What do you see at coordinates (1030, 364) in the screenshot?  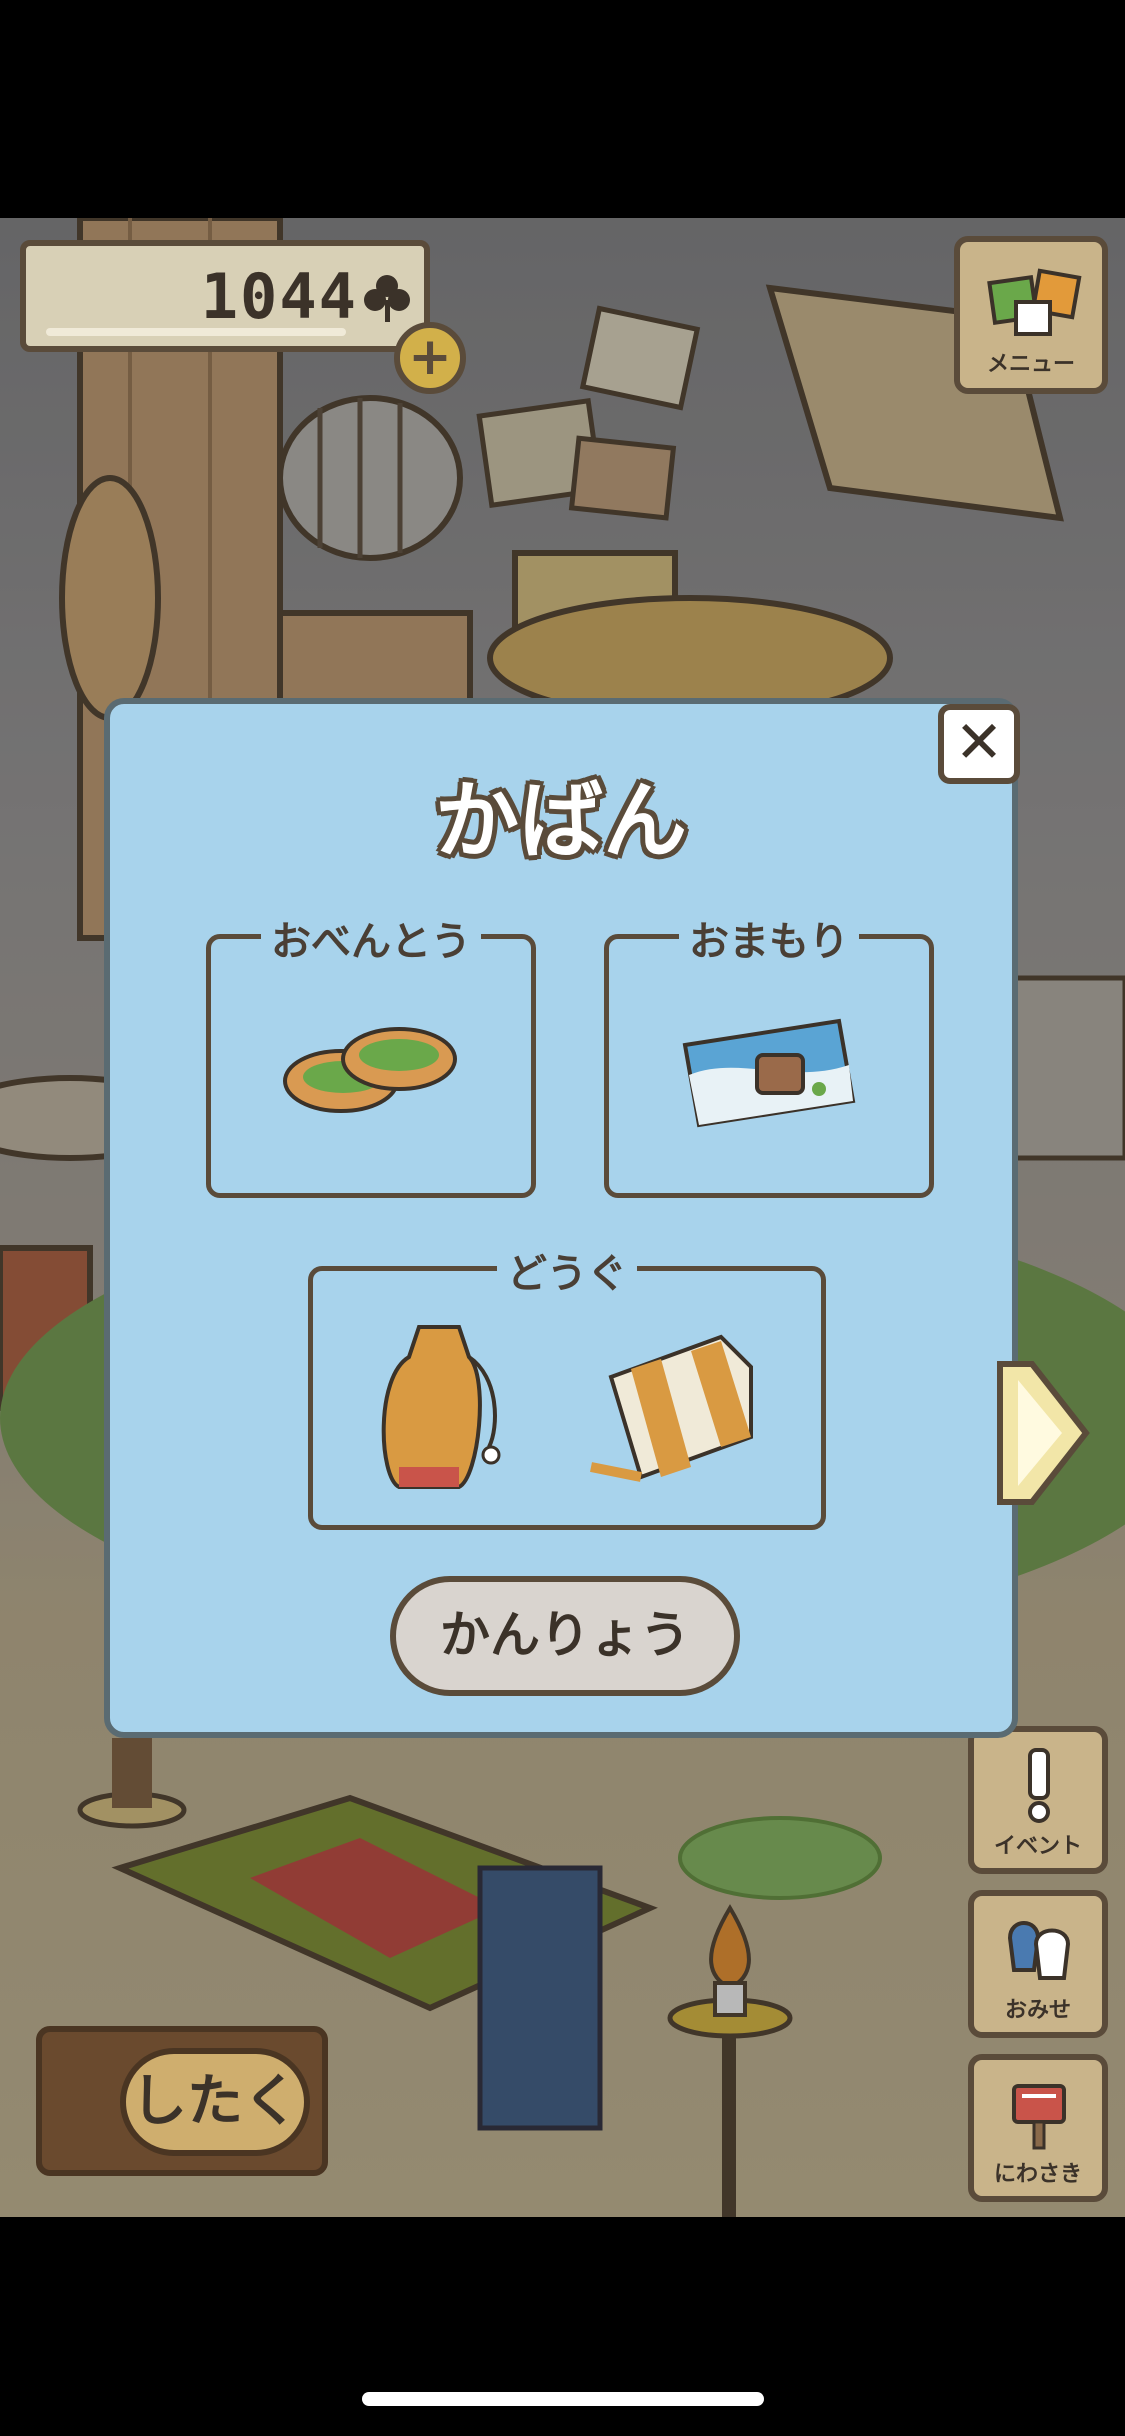 I see `menu-label: メニュー` at bounding box center [1030, 364].